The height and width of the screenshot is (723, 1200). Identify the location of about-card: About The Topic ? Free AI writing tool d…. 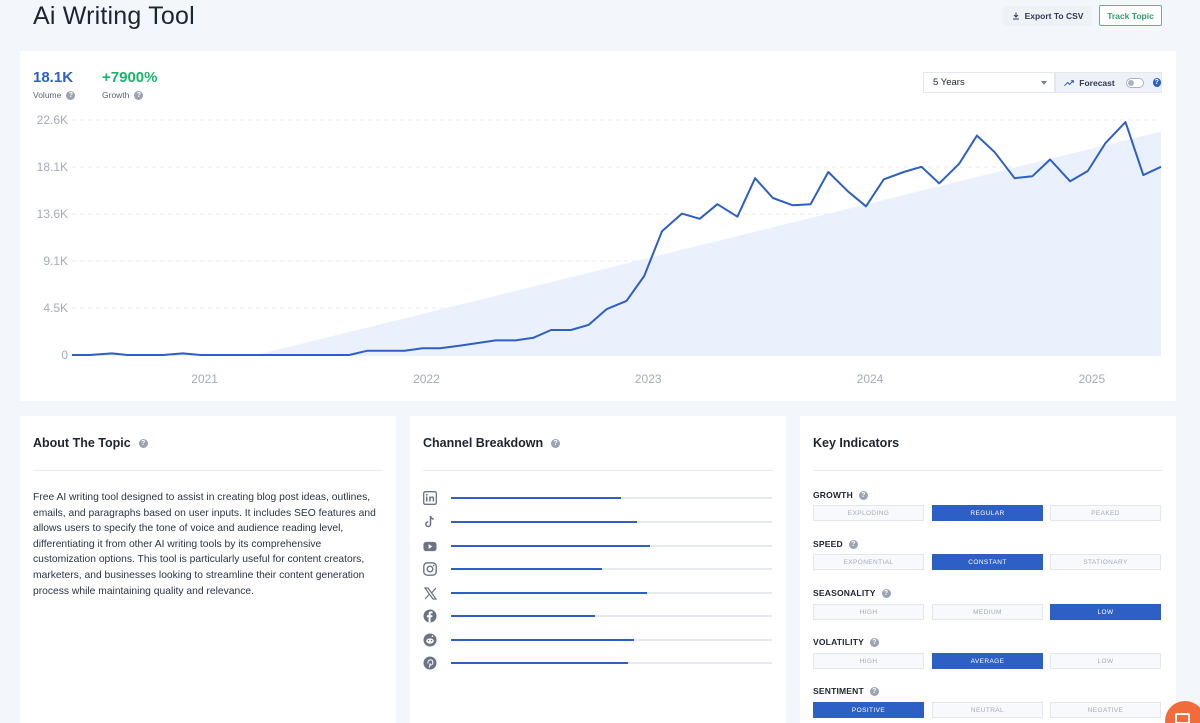
(208, 569).